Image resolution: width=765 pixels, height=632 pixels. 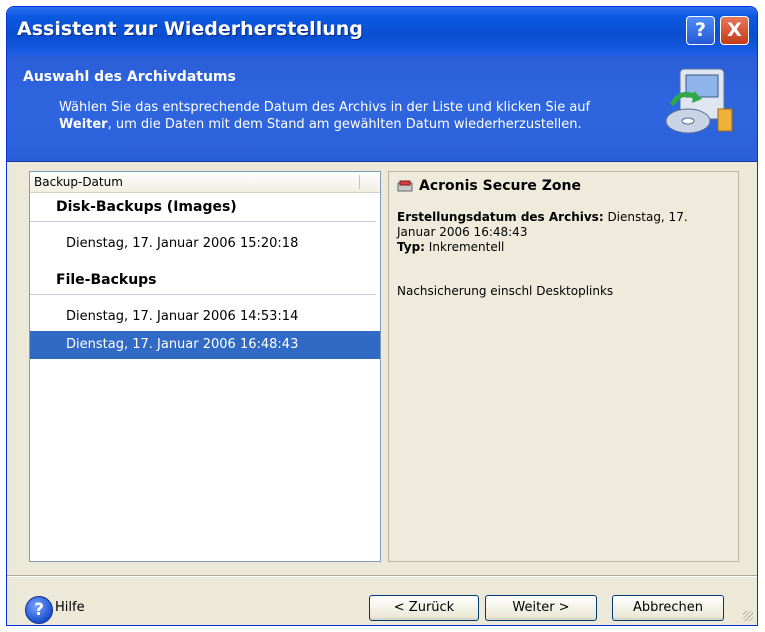 I want to click on archive-comment: Nachsicherung einschl Desktoplinks, so click(x=505, y=291).